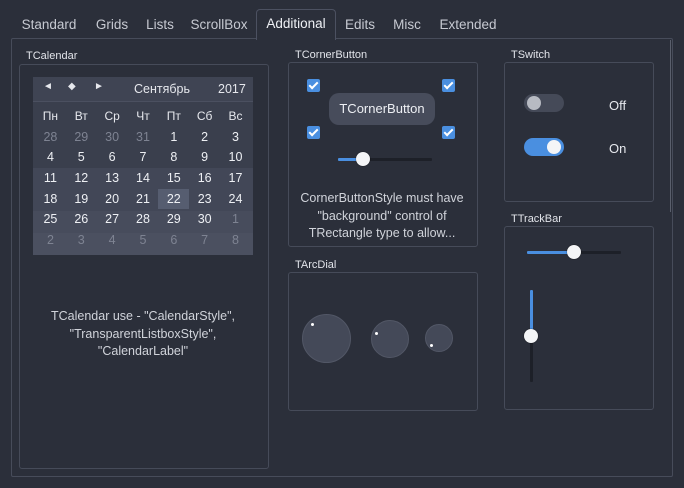 The width and height of the screenshot is (684, 488). Describe the element at coordinates (143, 137) in the screenshot. I see `calendar-day-other-month: 31` at that location.